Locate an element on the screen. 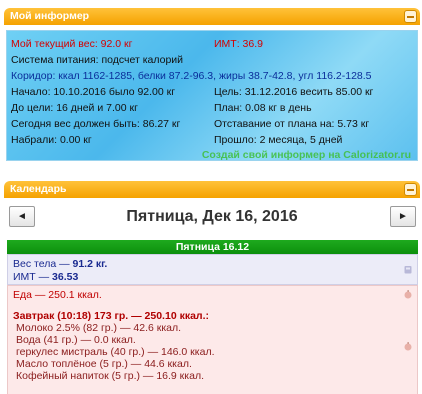 This screenshot has height=394, width=422. weight-section: Вес тела — 91.2 кг. ИМТ — 36.53 is located at coordinates (212, 269).